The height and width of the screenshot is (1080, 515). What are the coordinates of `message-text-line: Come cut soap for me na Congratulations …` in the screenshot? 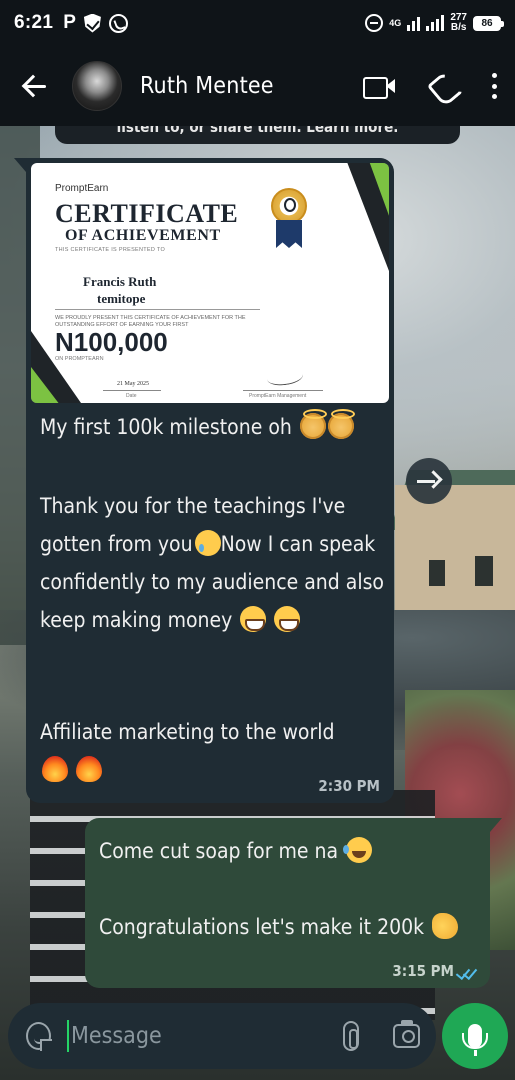 It's located at (289, 889).